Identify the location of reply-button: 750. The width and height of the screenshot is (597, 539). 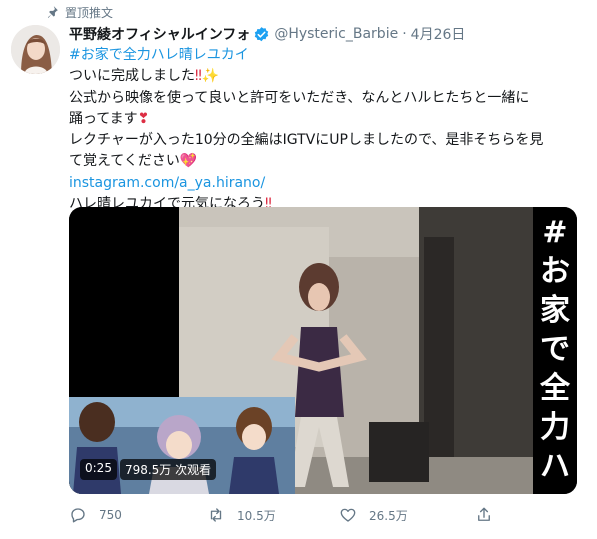
(95, 515).